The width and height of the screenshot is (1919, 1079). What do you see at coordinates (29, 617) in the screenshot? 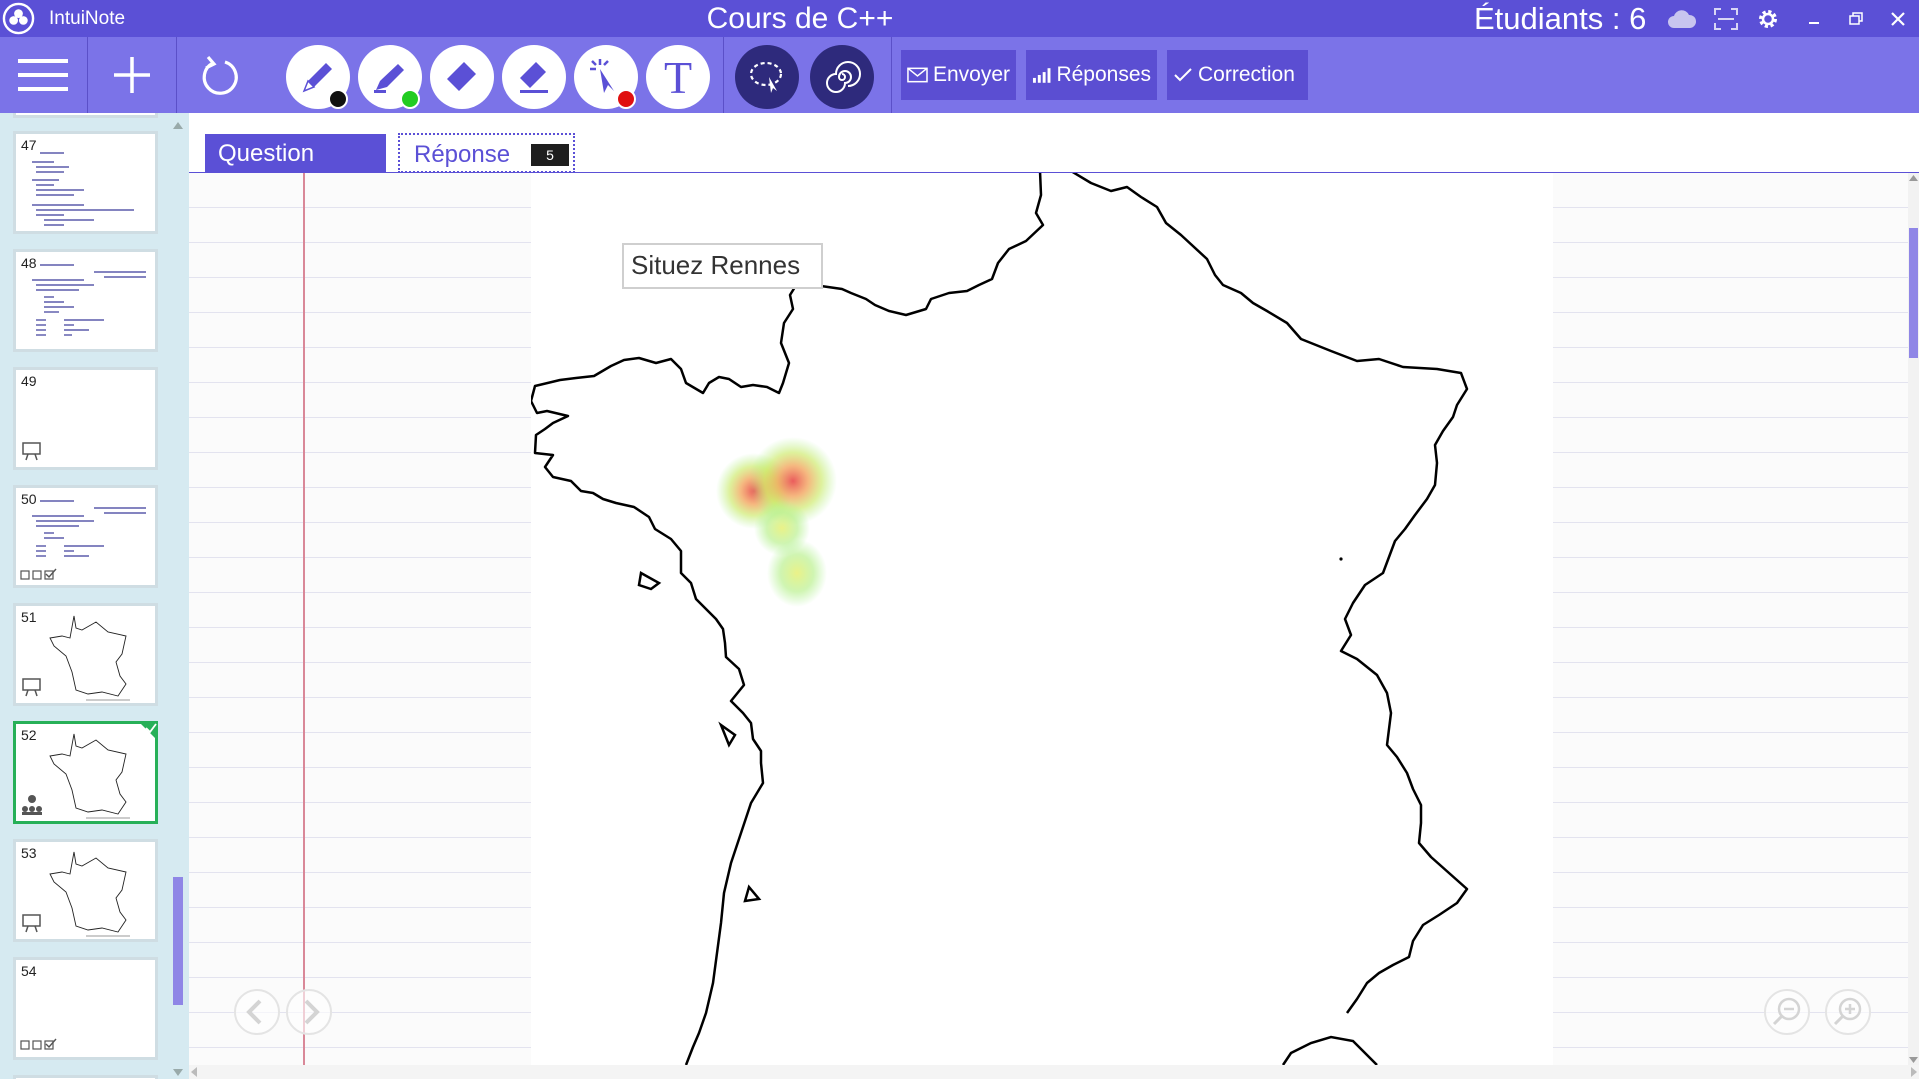
I see `slide-number: 51` at bounding box center [29, 617].